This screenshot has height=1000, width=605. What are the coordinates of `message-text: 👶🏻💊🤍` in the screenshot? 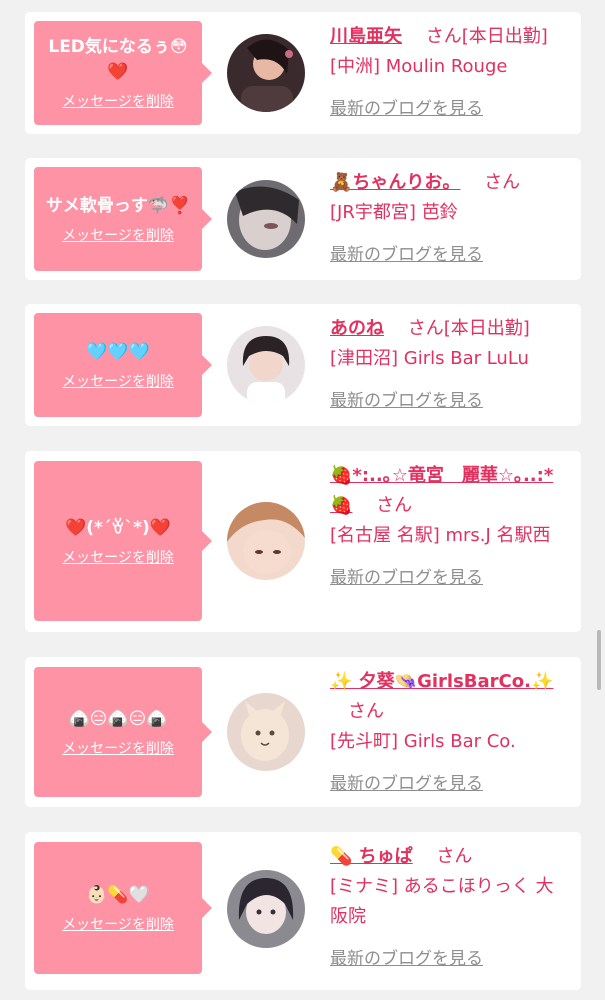 It's located at (118, 894).